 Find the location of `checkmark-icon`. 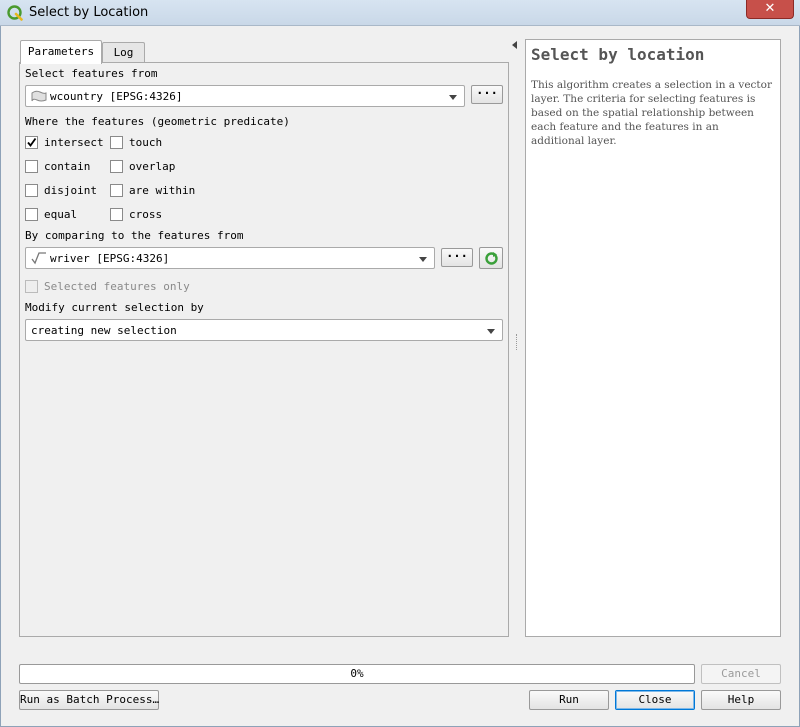

checkmark-icon is located at coordinates (32, 142).